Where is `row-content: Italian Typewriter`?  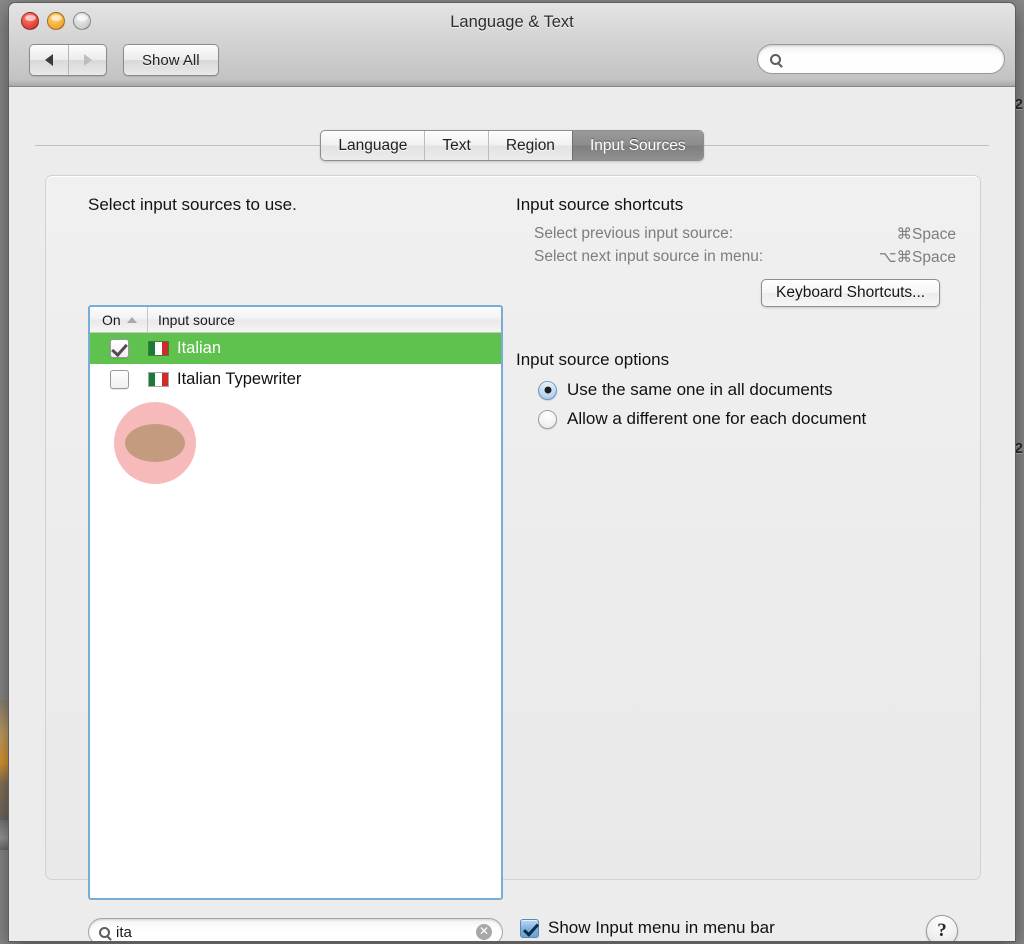
row-content: Italian Typewriter is located at coordinates (224, 379).